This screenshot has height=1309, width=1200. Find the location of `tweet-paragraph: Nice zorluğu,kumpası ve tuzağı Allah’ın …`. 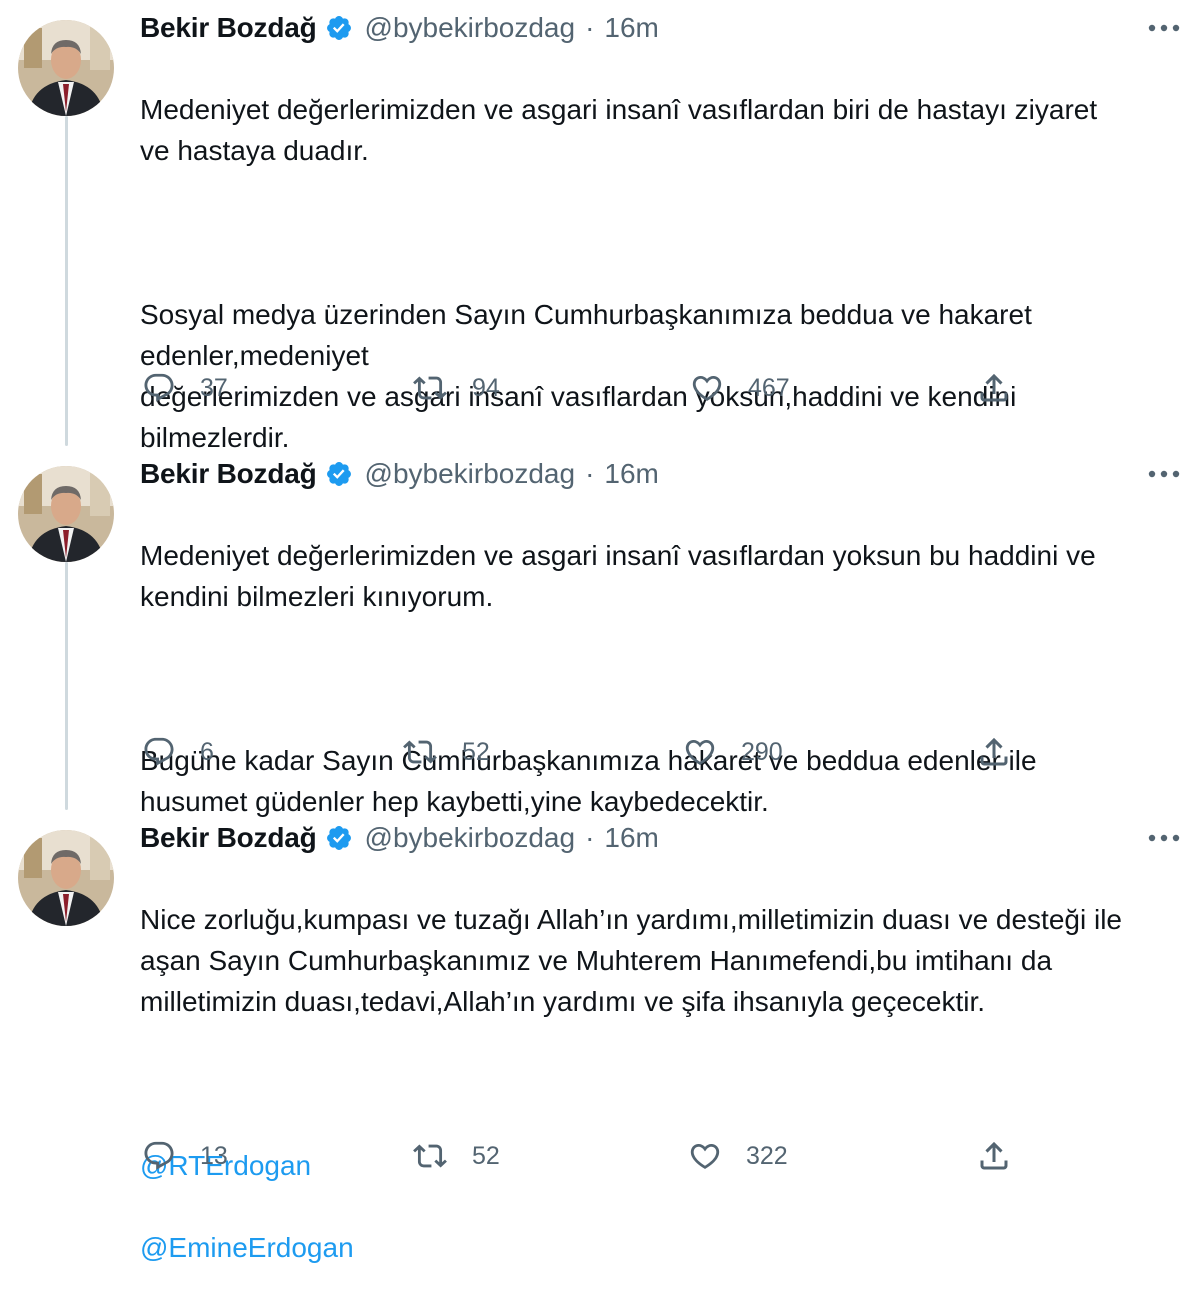

tweet-paragraph: Nice zorluğu,kumpası ve tuzağı Allah’ın … is located at coordinates (631, 960).